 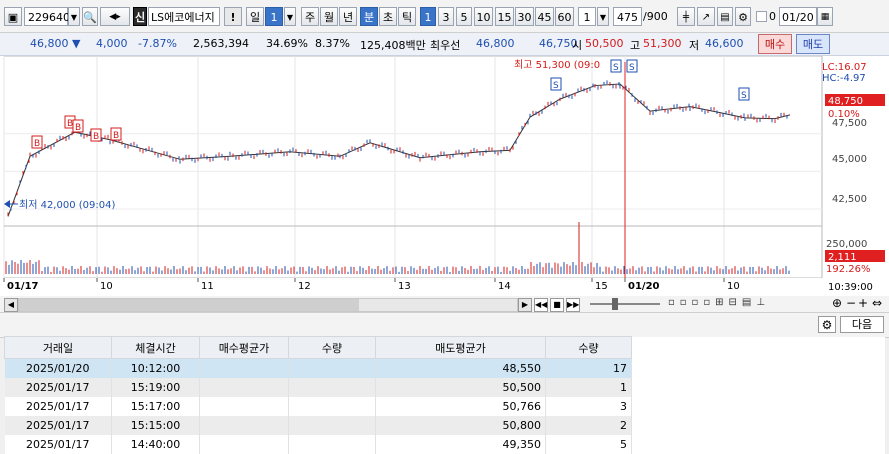 What do you see at coordinates (627, 16) in the screenshot?
I see `position-current-input: 475` at bounding box center [627, 16].